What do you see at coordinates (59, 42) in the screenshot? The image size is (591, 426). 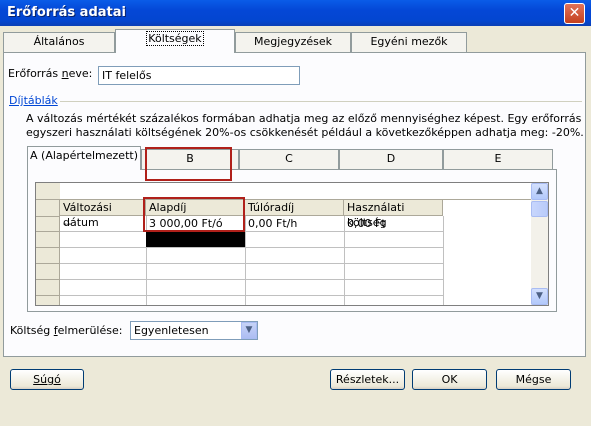 I see `tab-general: Általános` at bounding box center [59, 42].